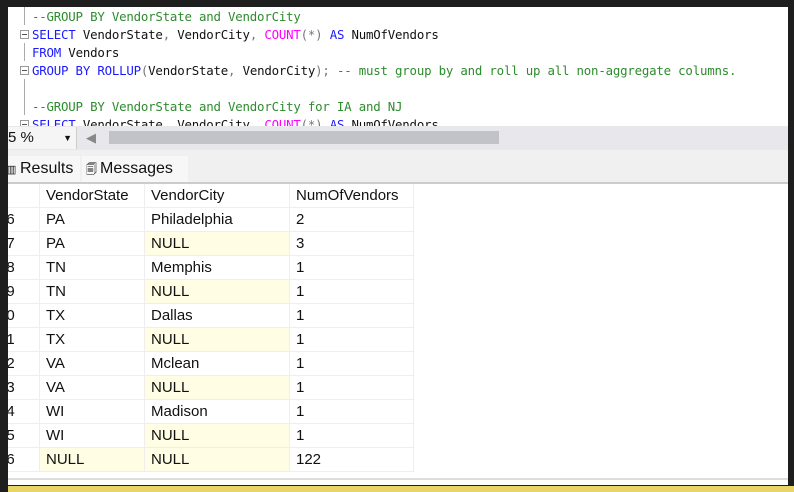  I want to click on table-row: 67PANULL3, so click(211, 244).